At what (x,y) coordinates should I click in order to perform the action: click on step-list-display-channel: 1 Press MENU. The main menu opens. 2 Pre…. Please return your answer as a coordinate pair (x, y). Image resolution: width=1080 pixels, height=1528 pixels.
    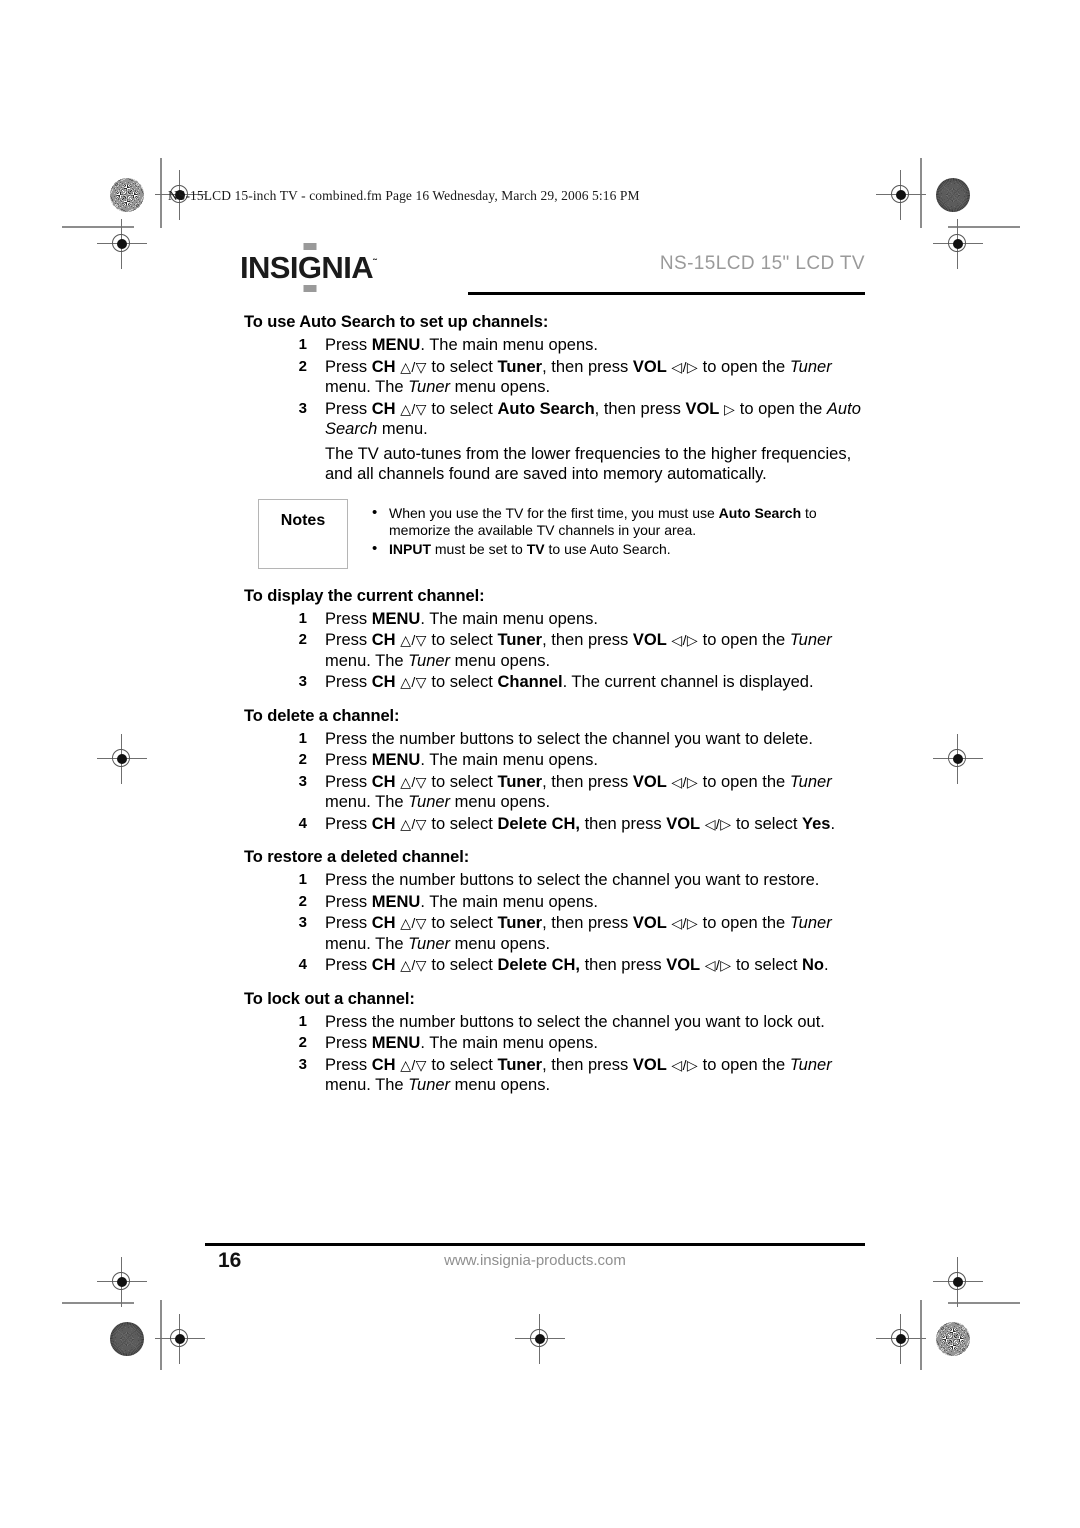
    Looking at the image, I should click on (559, 651).